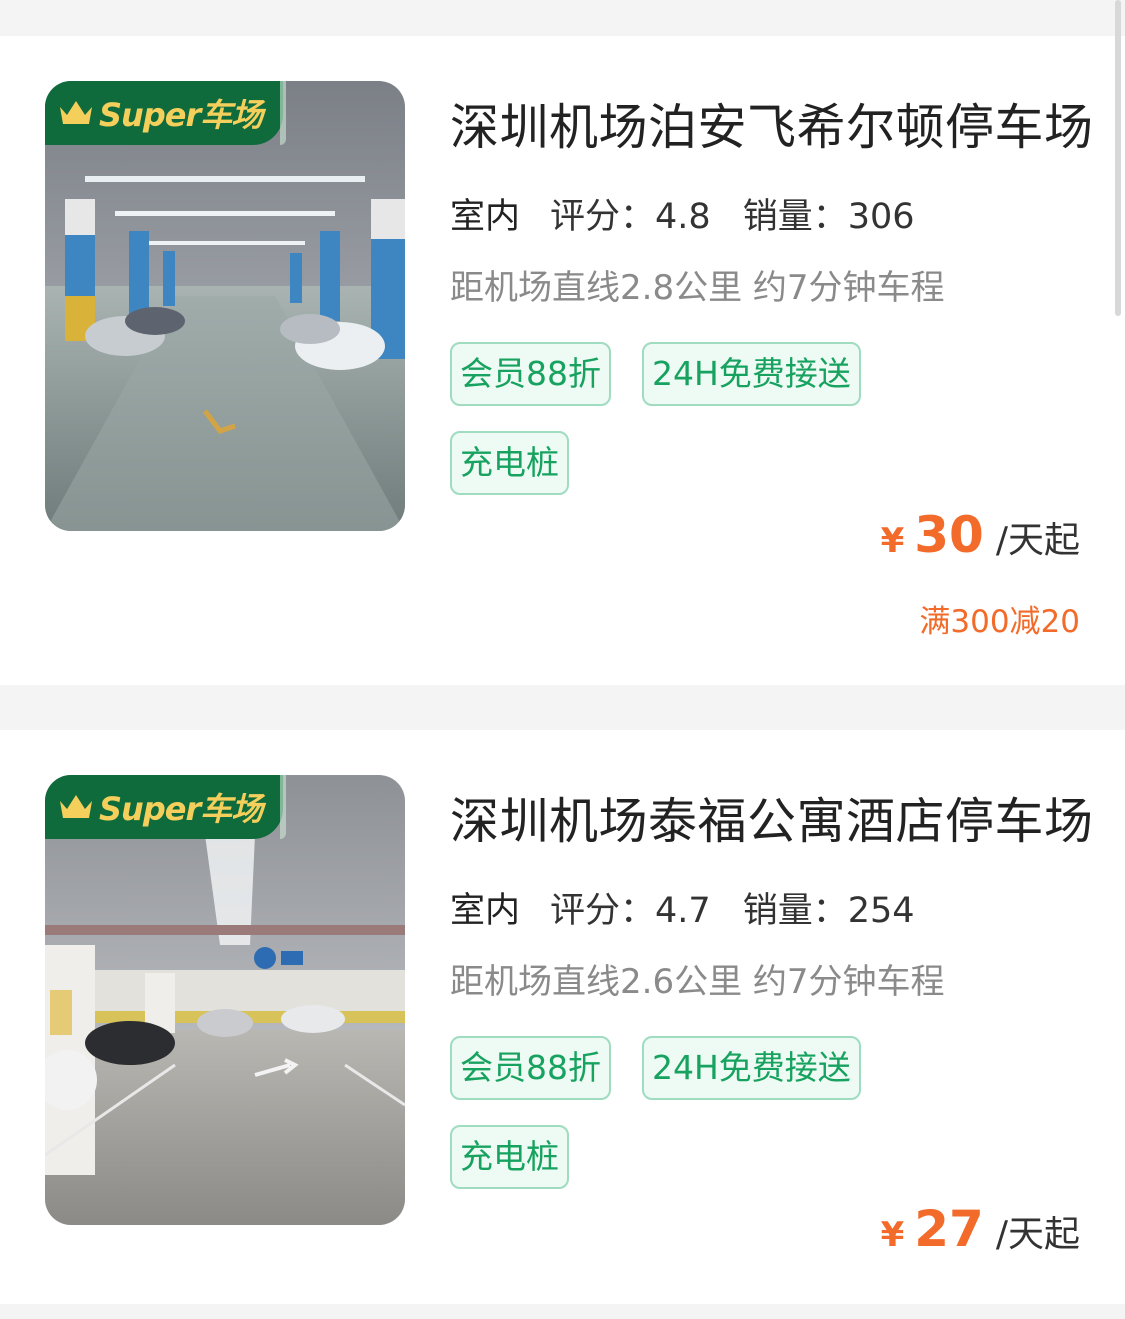  What do you see at coordinates (630, 911) in the screenshot?
I see `rating: 评分：4.7` at bounding box center [630, 911].